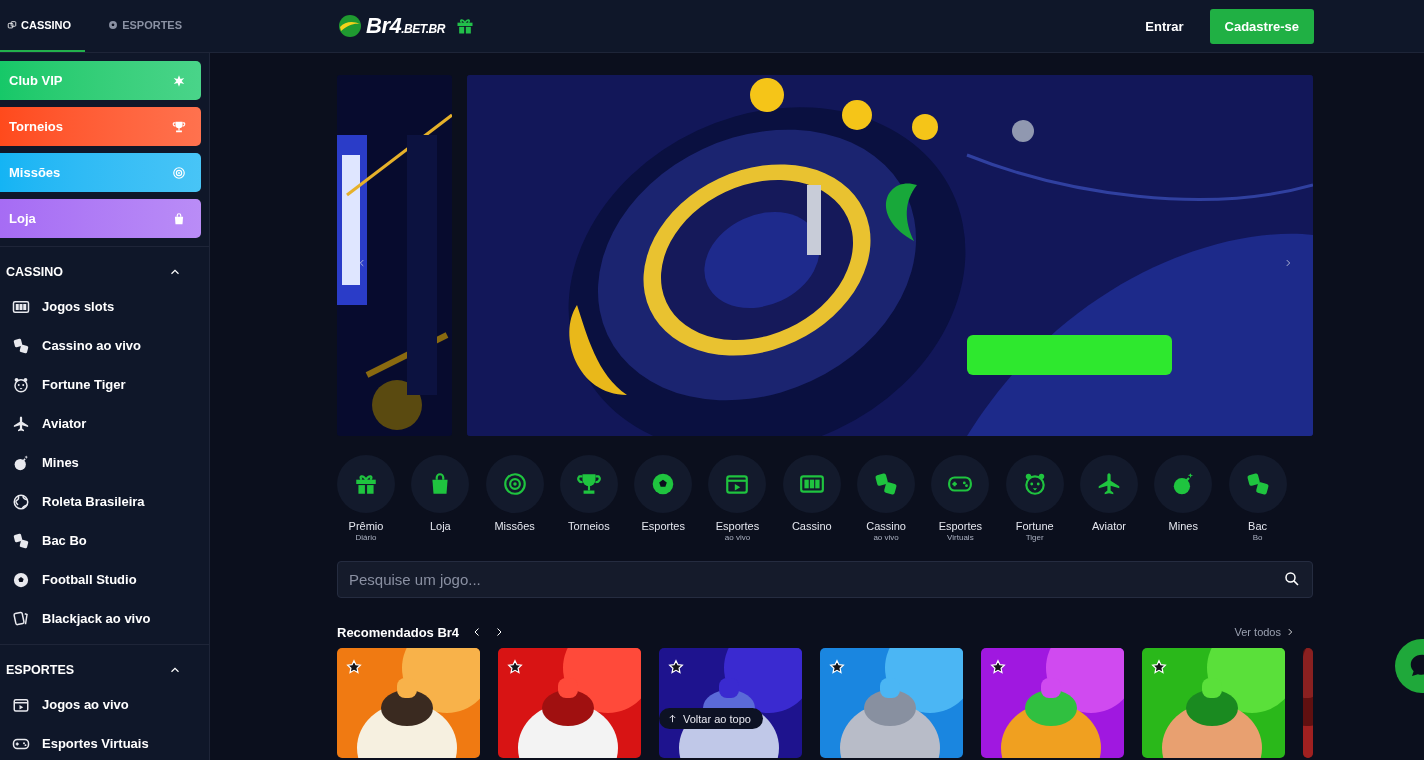  I want to click on tiger-icon, so click(21, 384).